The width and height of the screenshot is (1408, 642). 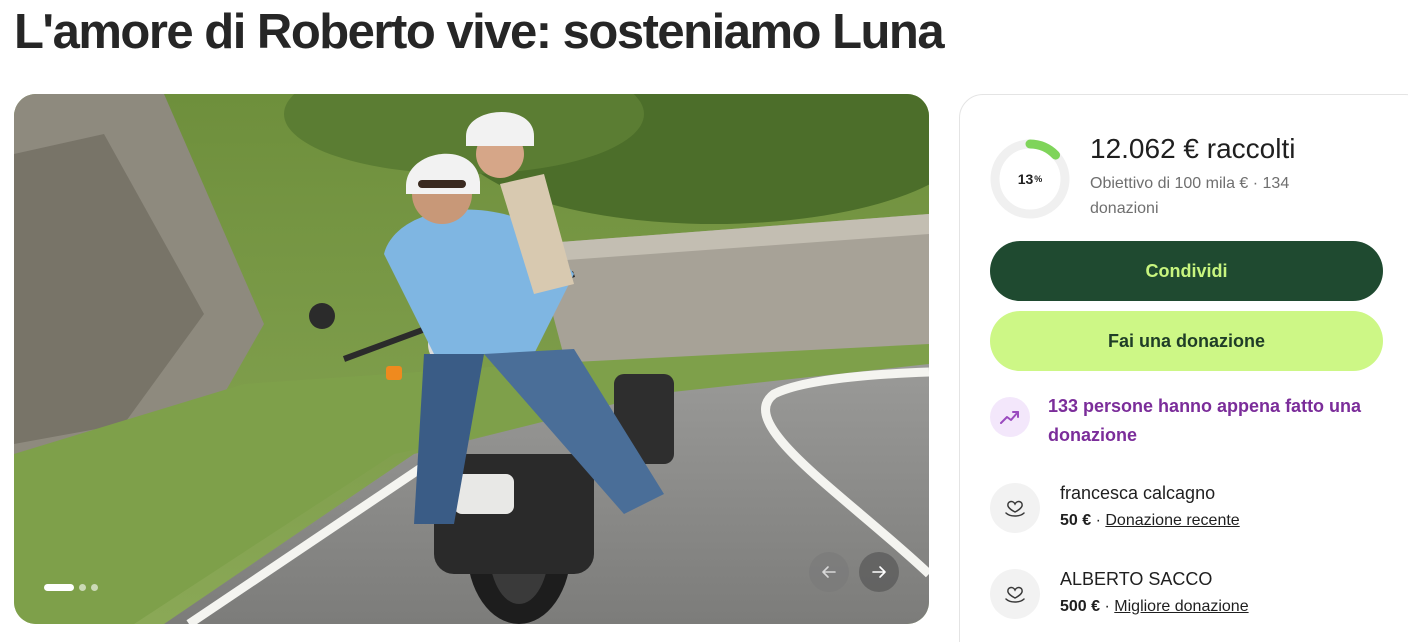 What do you see at coordinates (1080, 606) in the screenshot?
I see `donation-amount: 500 €` at bounding box center [1080, 606].